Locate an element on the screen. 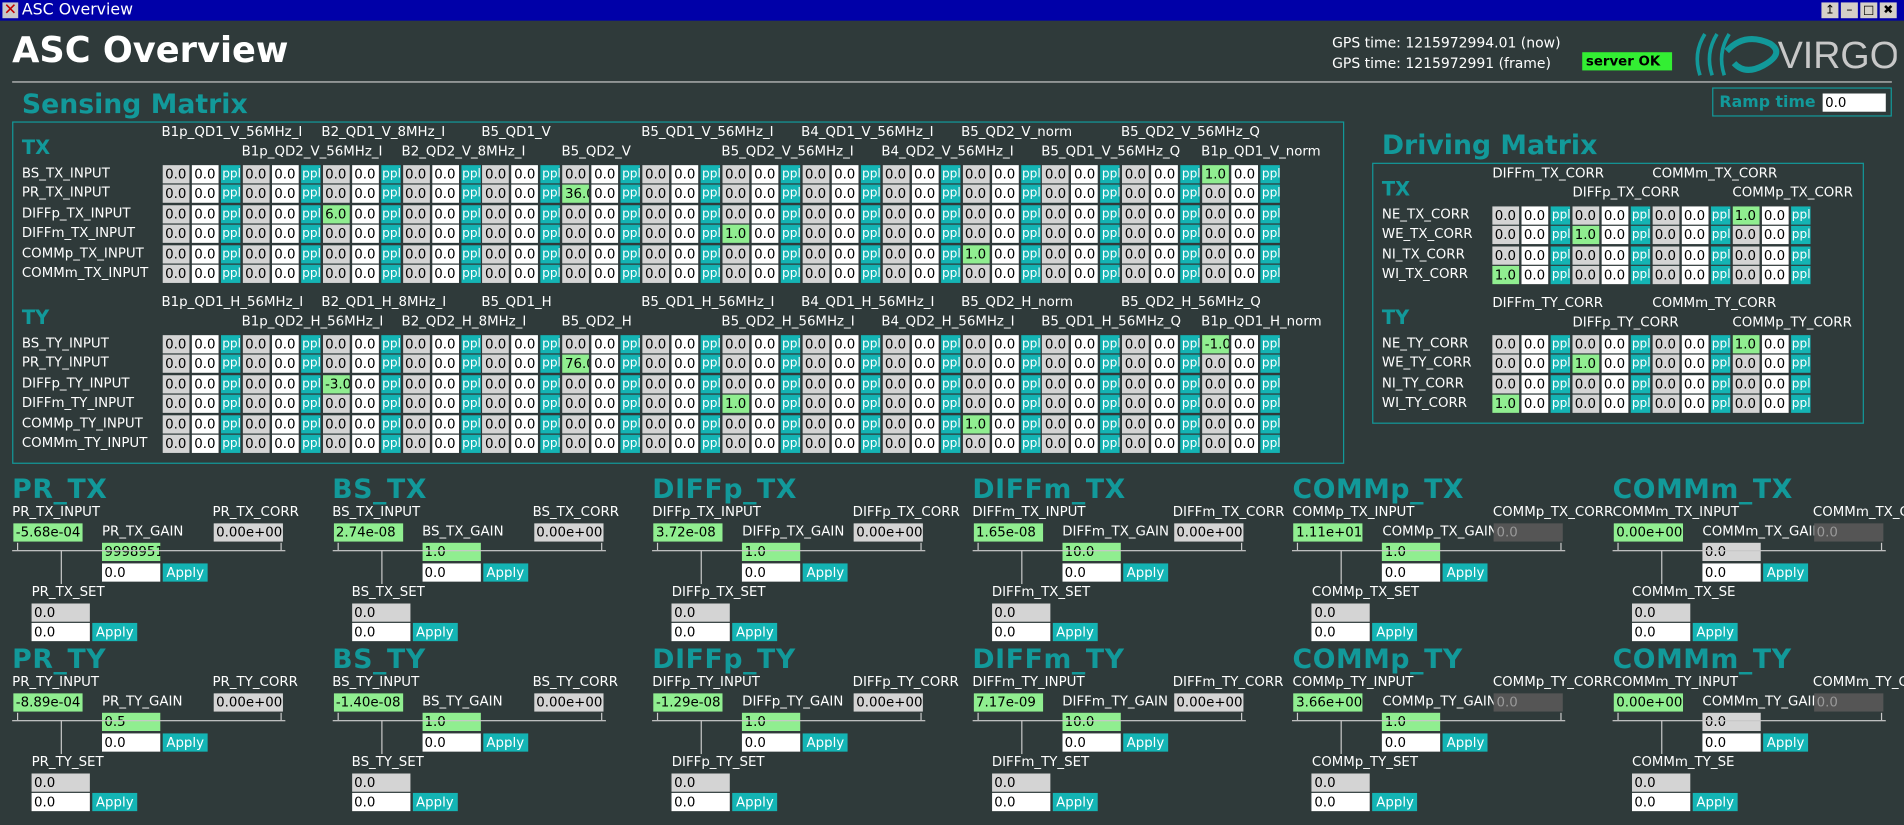  maximize-button: □ is located at coordinates (1869, 10).